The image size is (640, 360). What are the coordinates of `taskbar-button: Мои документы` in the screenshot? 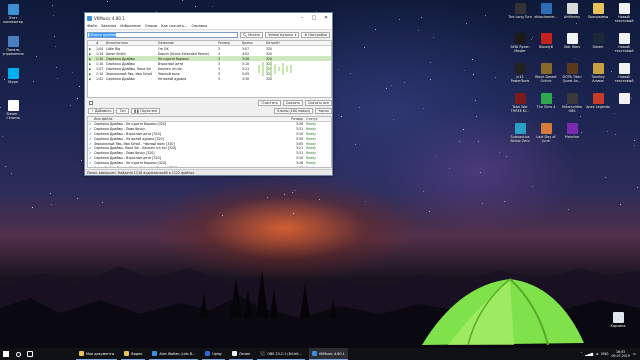 It's located at (97, 354).